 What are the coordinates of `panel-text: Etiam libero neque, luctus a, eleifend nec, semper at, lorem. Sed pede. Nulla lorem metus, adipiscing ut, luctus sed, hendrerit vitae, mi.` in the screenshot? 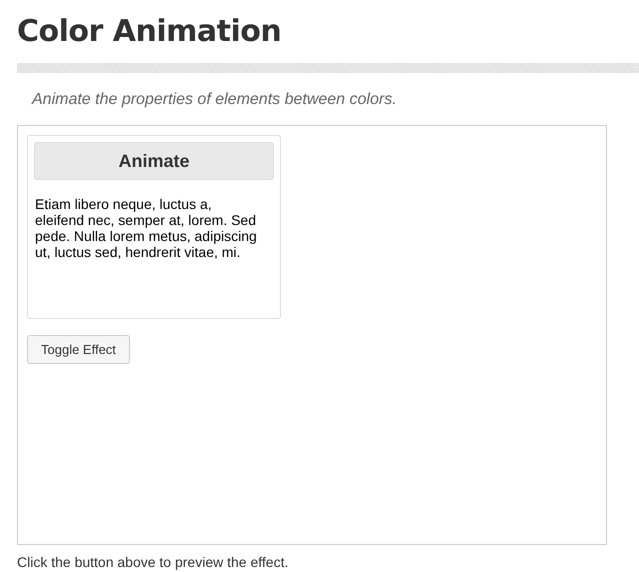 It's located at (146, 228).